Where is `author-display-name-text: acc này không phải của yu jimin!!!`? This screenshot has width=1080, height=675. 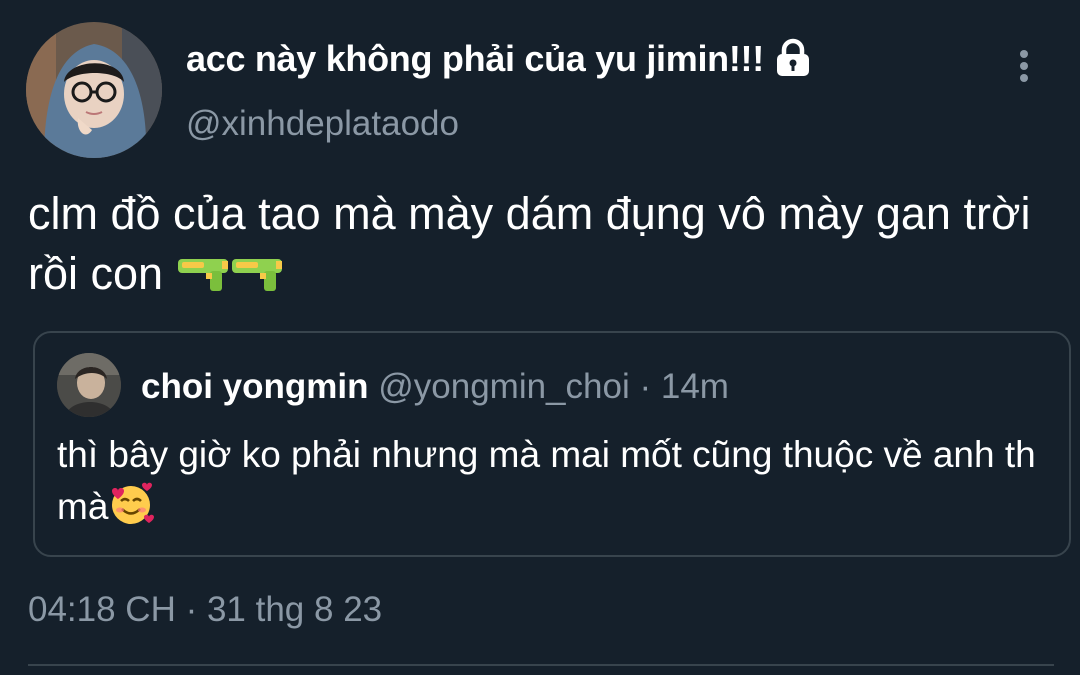 author-display-name-text: acc này không phải của yu jimin!!! is located at coordinates (475, 58).